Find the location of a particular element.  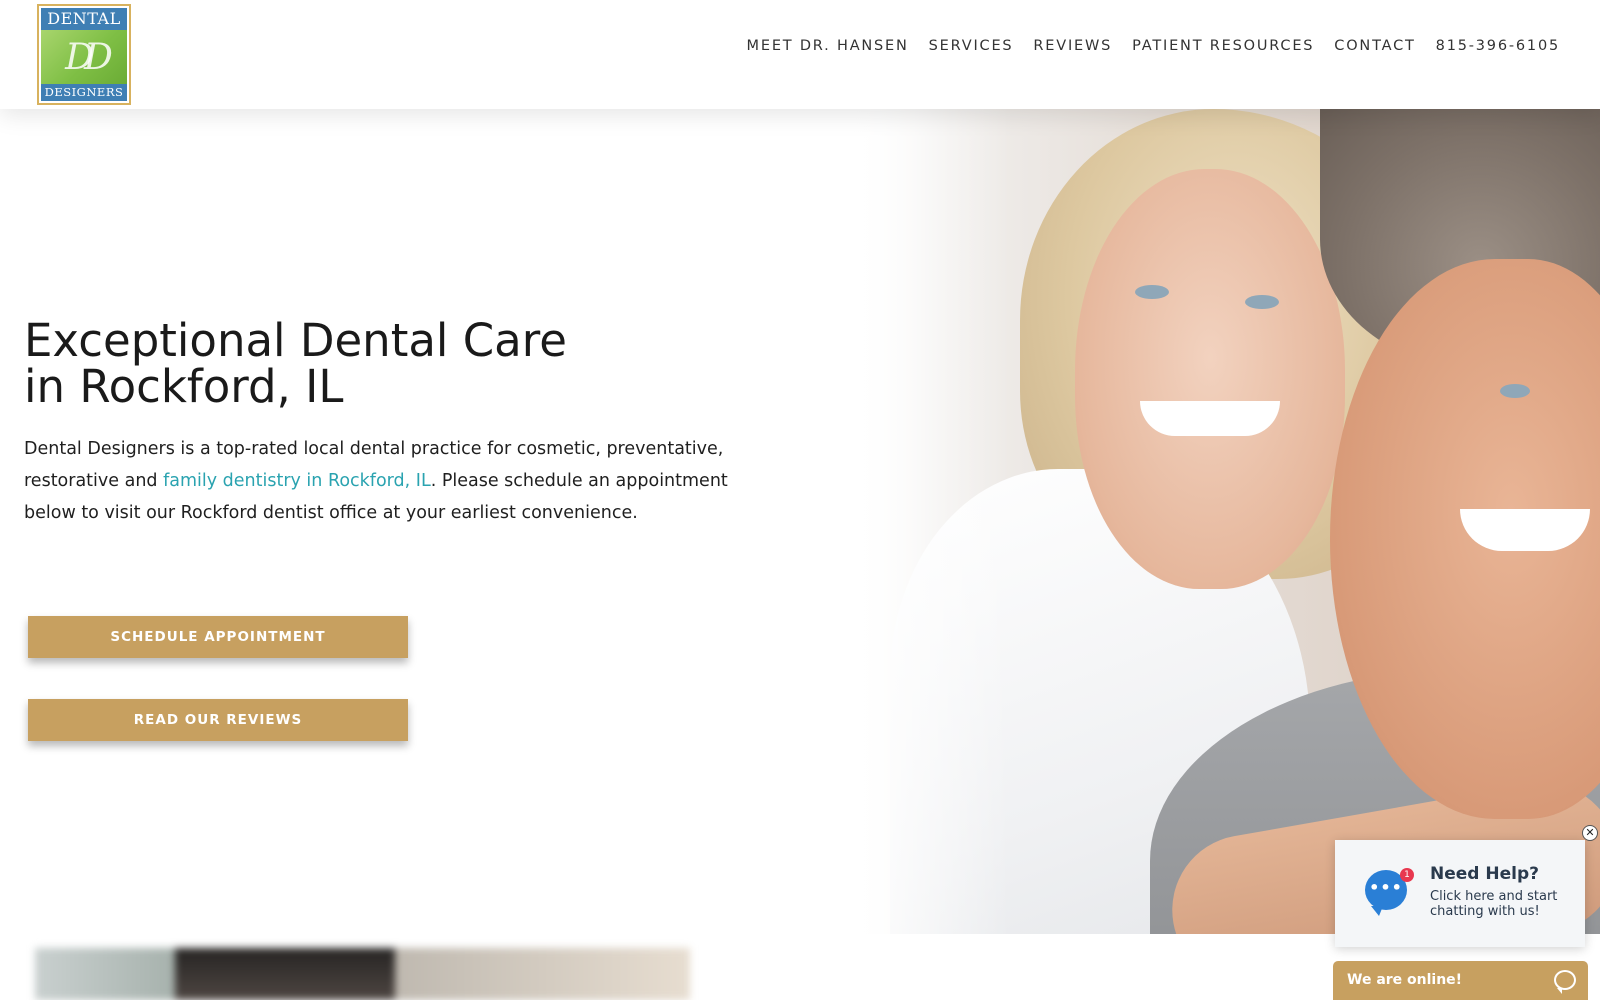

nav-item-meet-dr-hansen: MEET DR. HANSEN is located at coordinates (828, 46).